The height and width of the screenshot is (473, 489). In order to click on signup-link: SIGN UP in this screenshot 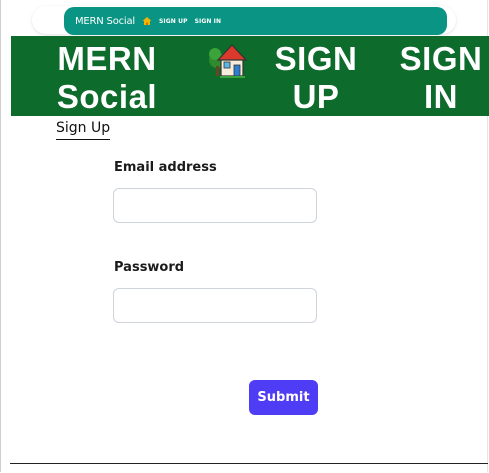, I will do `click(316, 78)`.